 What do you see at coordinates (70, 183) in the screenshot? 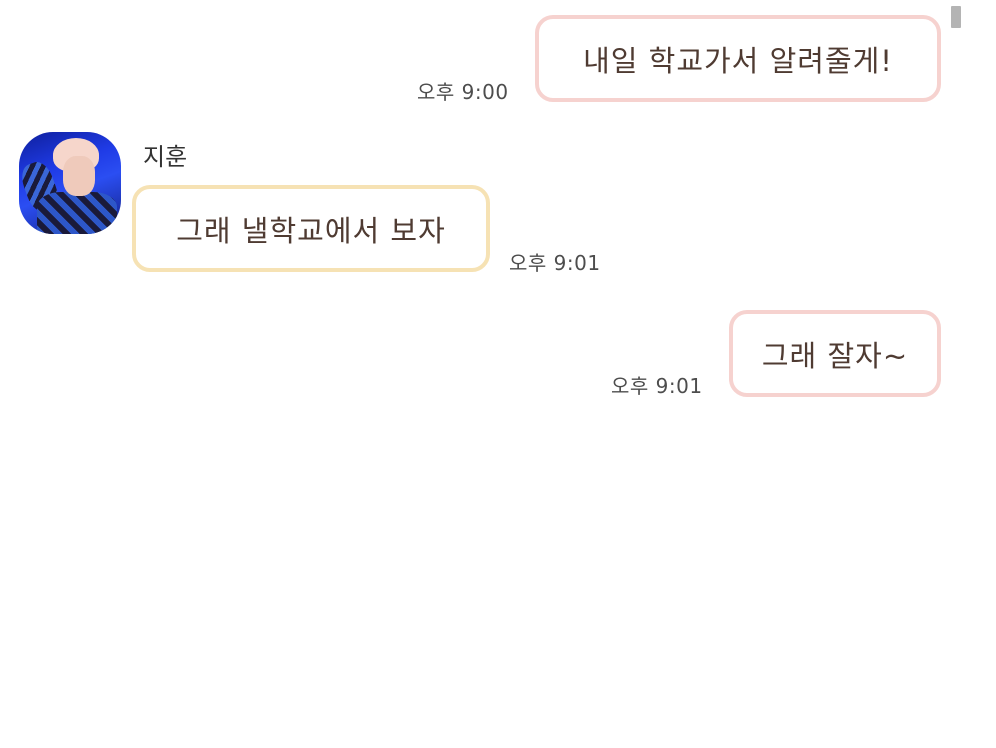
I see `avatar` at bounding box center [70, 183].